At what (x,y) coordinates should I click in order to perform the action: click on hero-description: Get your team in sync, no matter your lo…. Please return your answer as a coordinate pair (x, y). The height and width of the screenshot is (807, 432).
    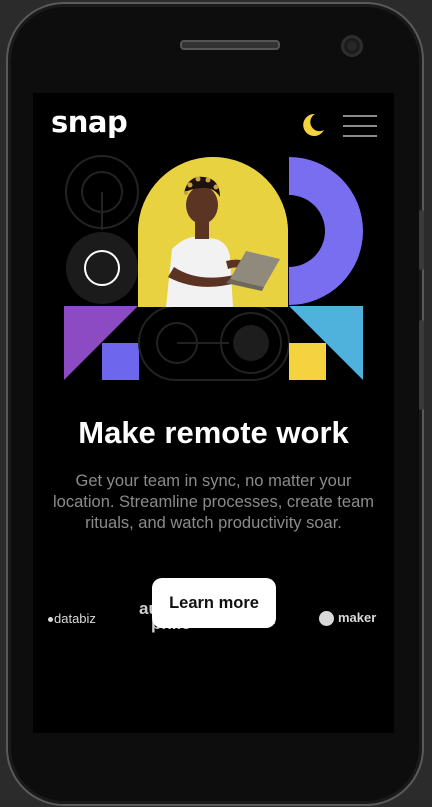
    Looking at the image, I should click on (213, 502).